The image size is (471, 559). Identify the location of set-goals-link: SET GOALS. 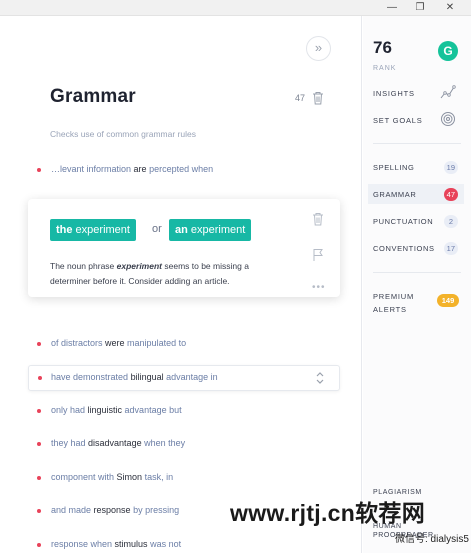
(398, 120).